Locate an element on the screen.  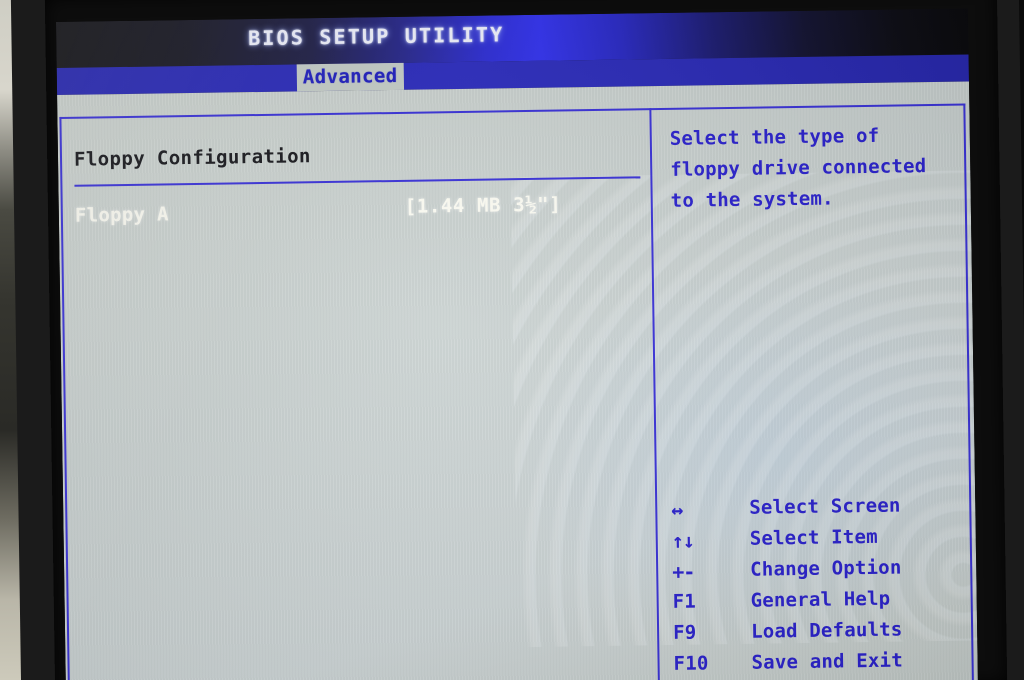
key-legend-action: Select Screen is located at coordinates (825, 506).